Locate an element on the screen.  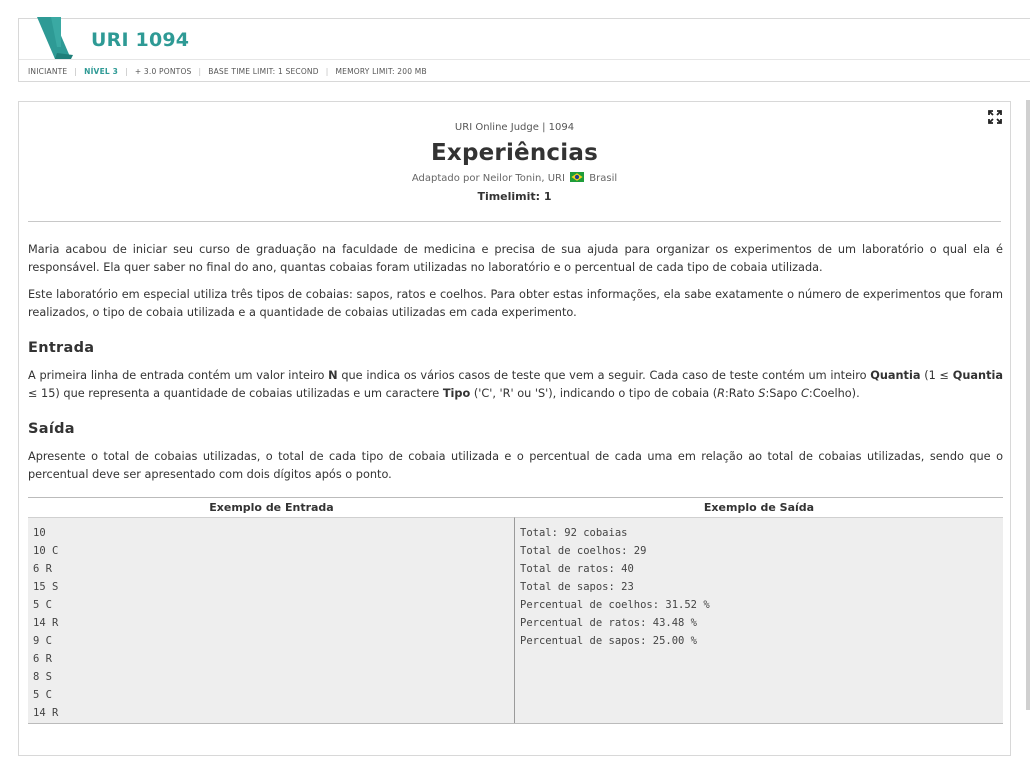
author-text: Adaptado por Neilor Tonin, URI is located at coordinates (488, 178).